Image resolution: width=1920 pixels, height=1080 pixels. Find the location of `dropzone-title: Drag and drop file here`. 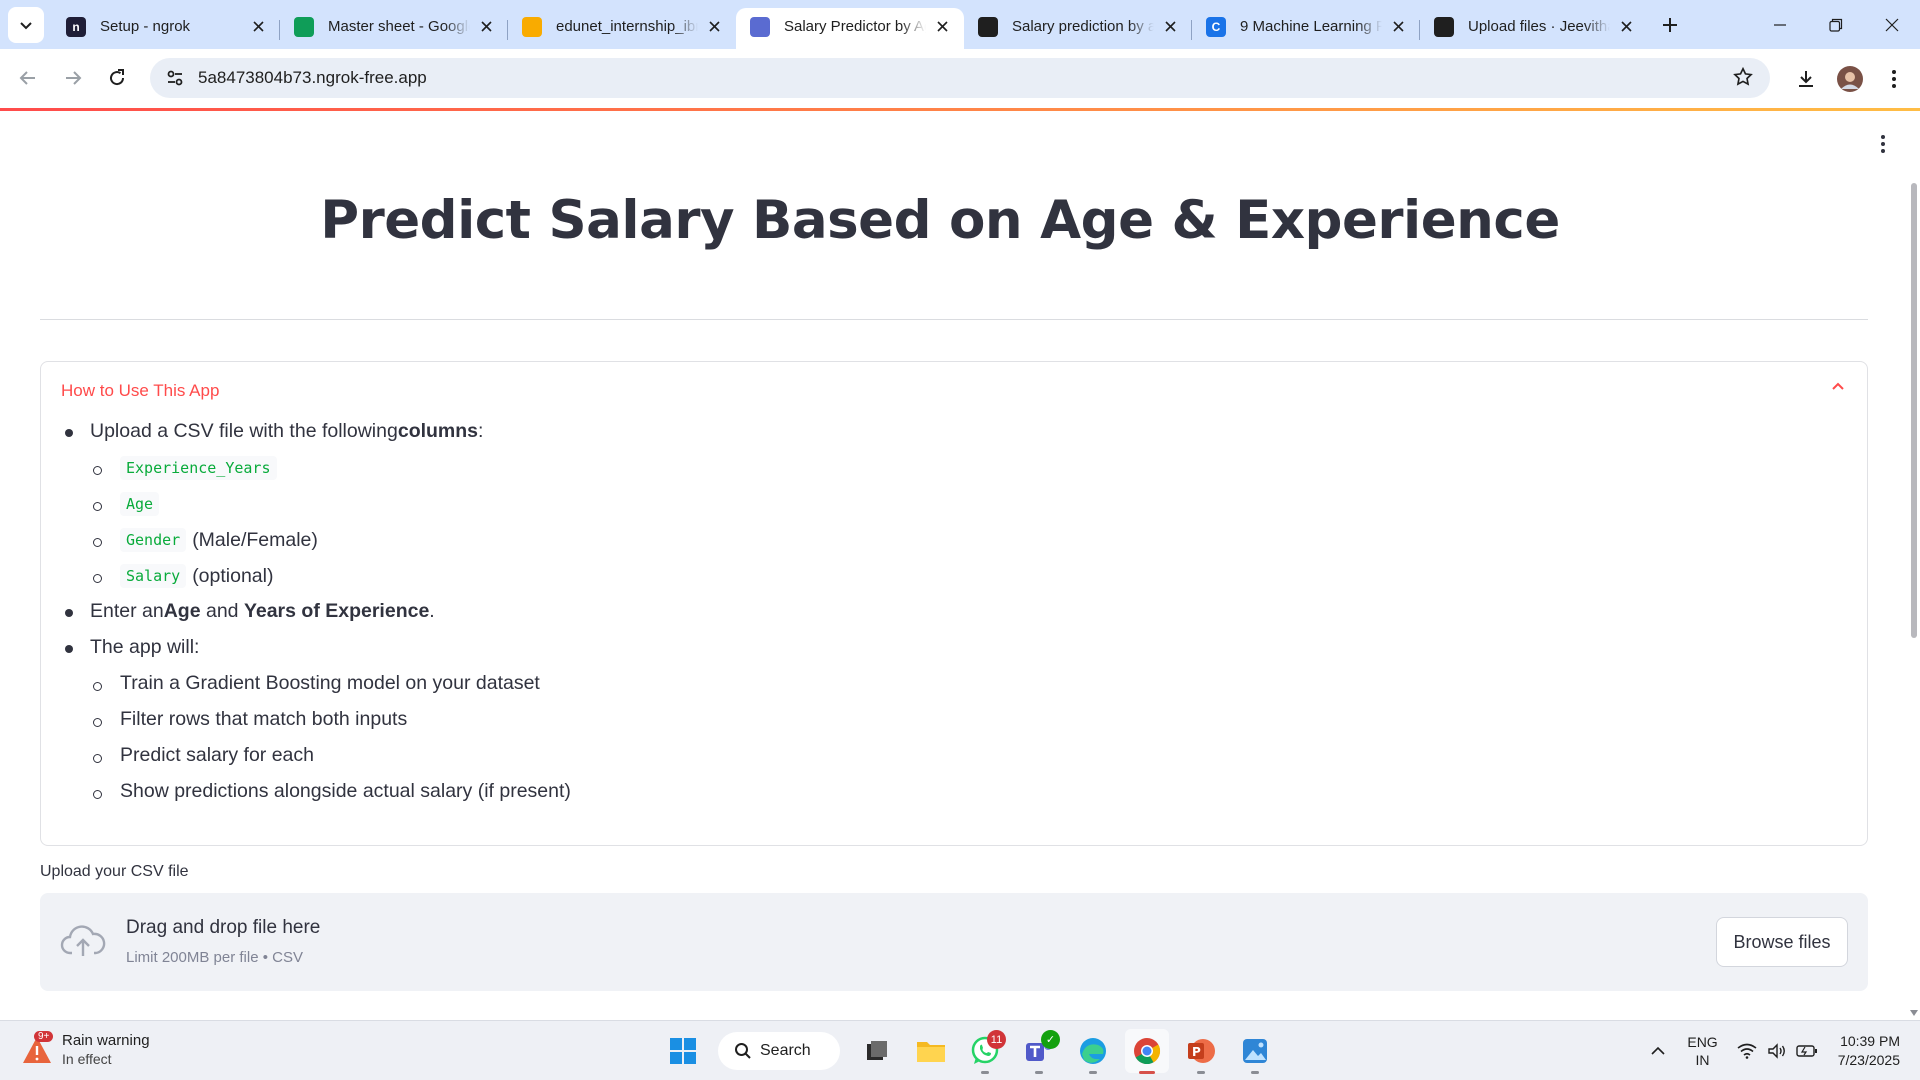

dropzone-title: Drag and drop file here is located at coordinates (223, 927).